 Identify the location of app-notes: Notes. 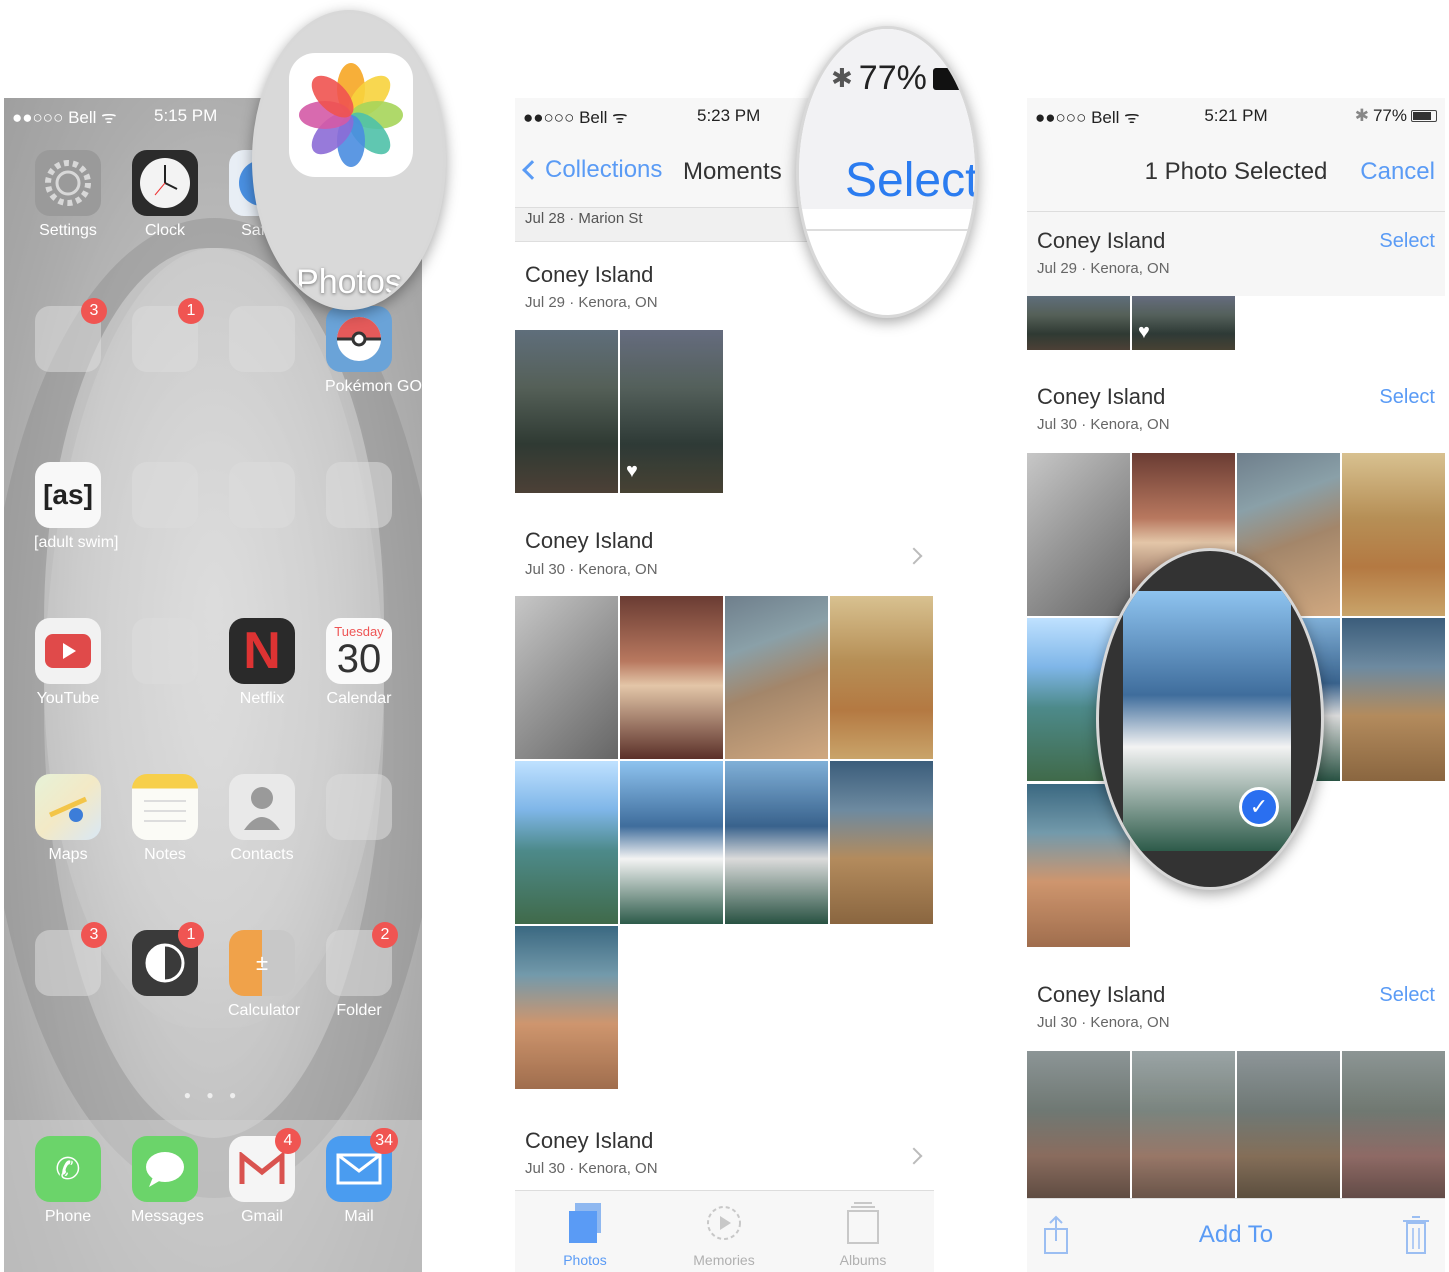
(165, 819).